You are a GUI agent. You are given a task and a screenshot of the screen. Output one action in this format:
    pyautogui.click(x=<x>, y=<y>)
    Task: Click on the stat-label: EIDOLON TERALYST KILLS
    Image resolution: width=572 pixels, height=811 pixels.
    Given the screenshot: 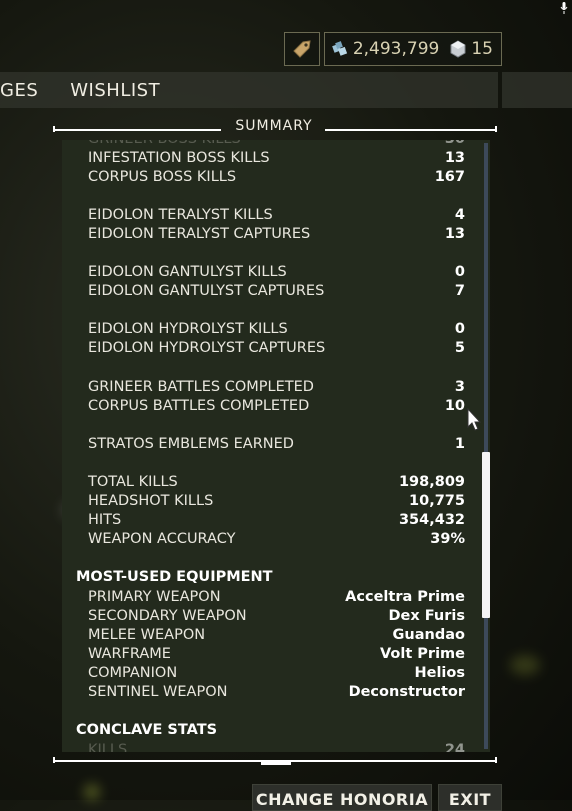 What is the action you would take?
    pyautogui.click(x=180, y=215)
    